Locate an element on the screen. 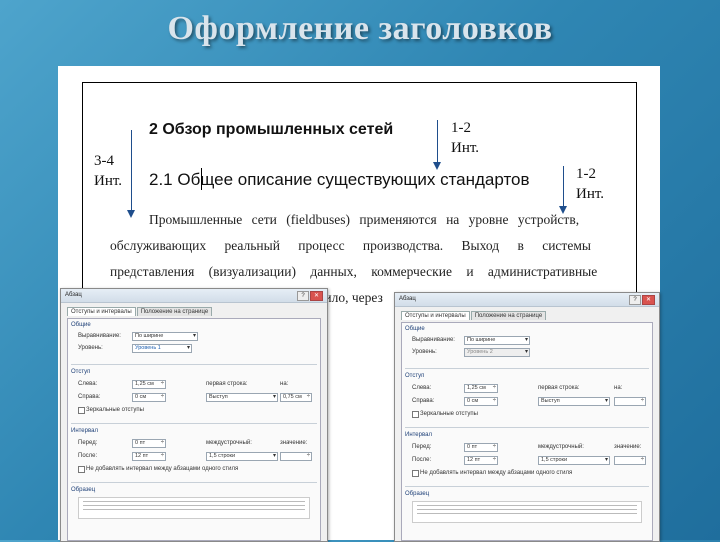  slide-title: Оформление заголовков is located at coordinates (360, 28).